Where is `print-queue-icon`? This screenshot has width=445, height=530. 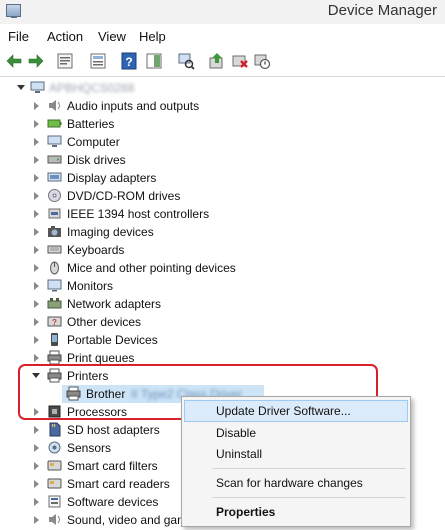 print-queue-icon is located at coordinates (54, 357).